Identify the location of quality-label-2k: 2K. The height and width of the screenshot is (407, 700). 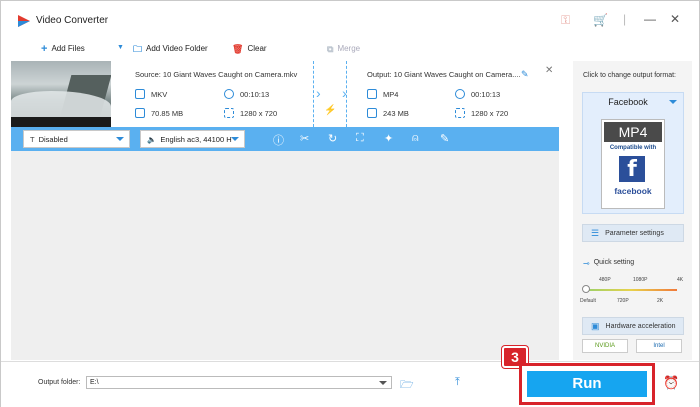
(660, 301).